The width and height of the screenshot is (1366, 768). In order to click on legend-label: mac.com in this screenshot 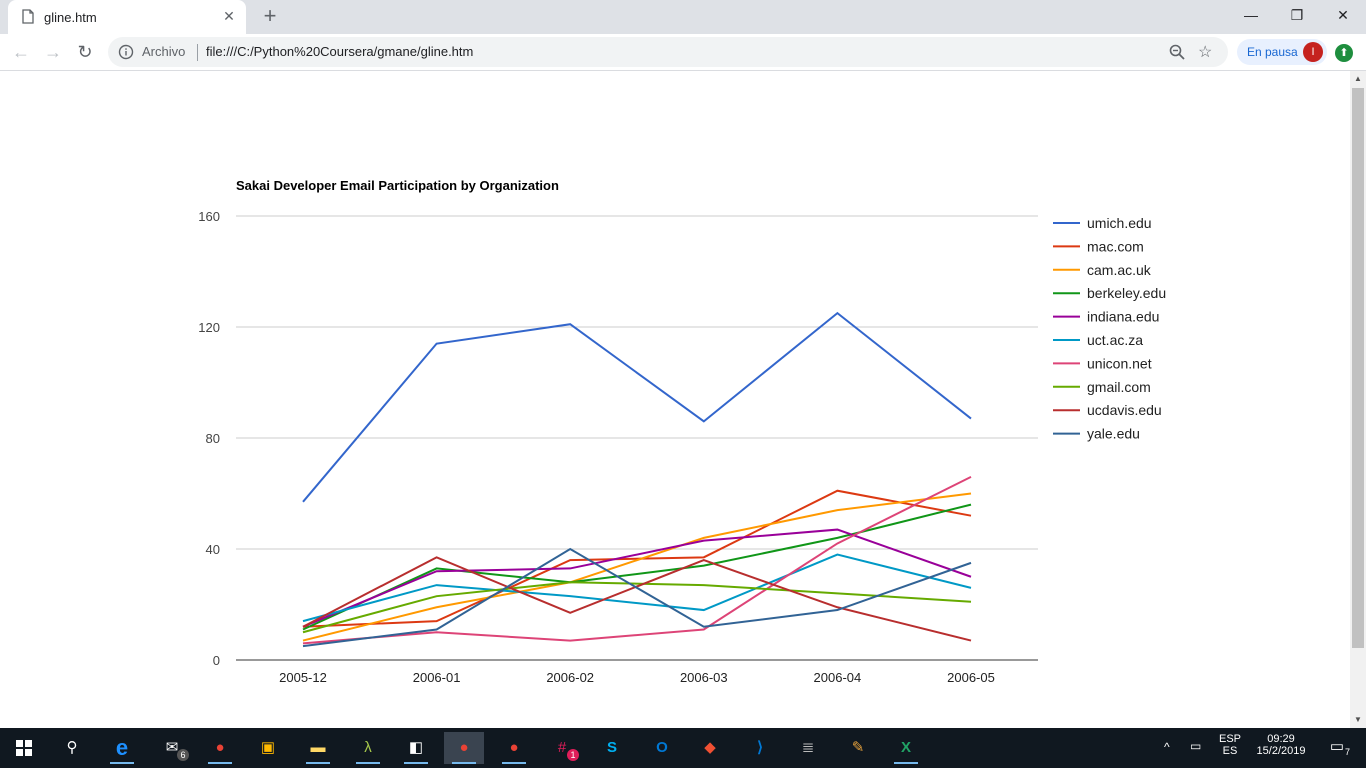, I will do `click(1115, 246)`.